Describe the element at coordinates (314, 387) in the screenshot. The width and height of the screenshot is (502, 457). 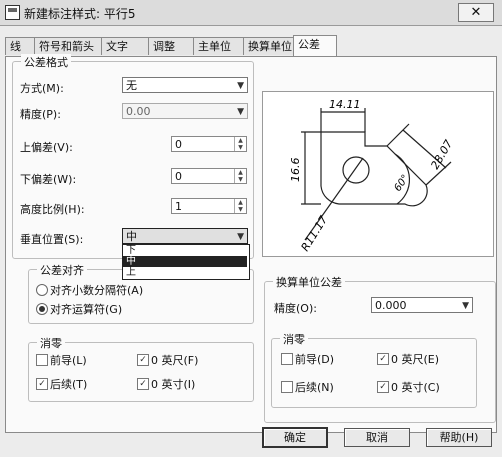
I see `alt-trailing-label: 后续(N)` at that location.